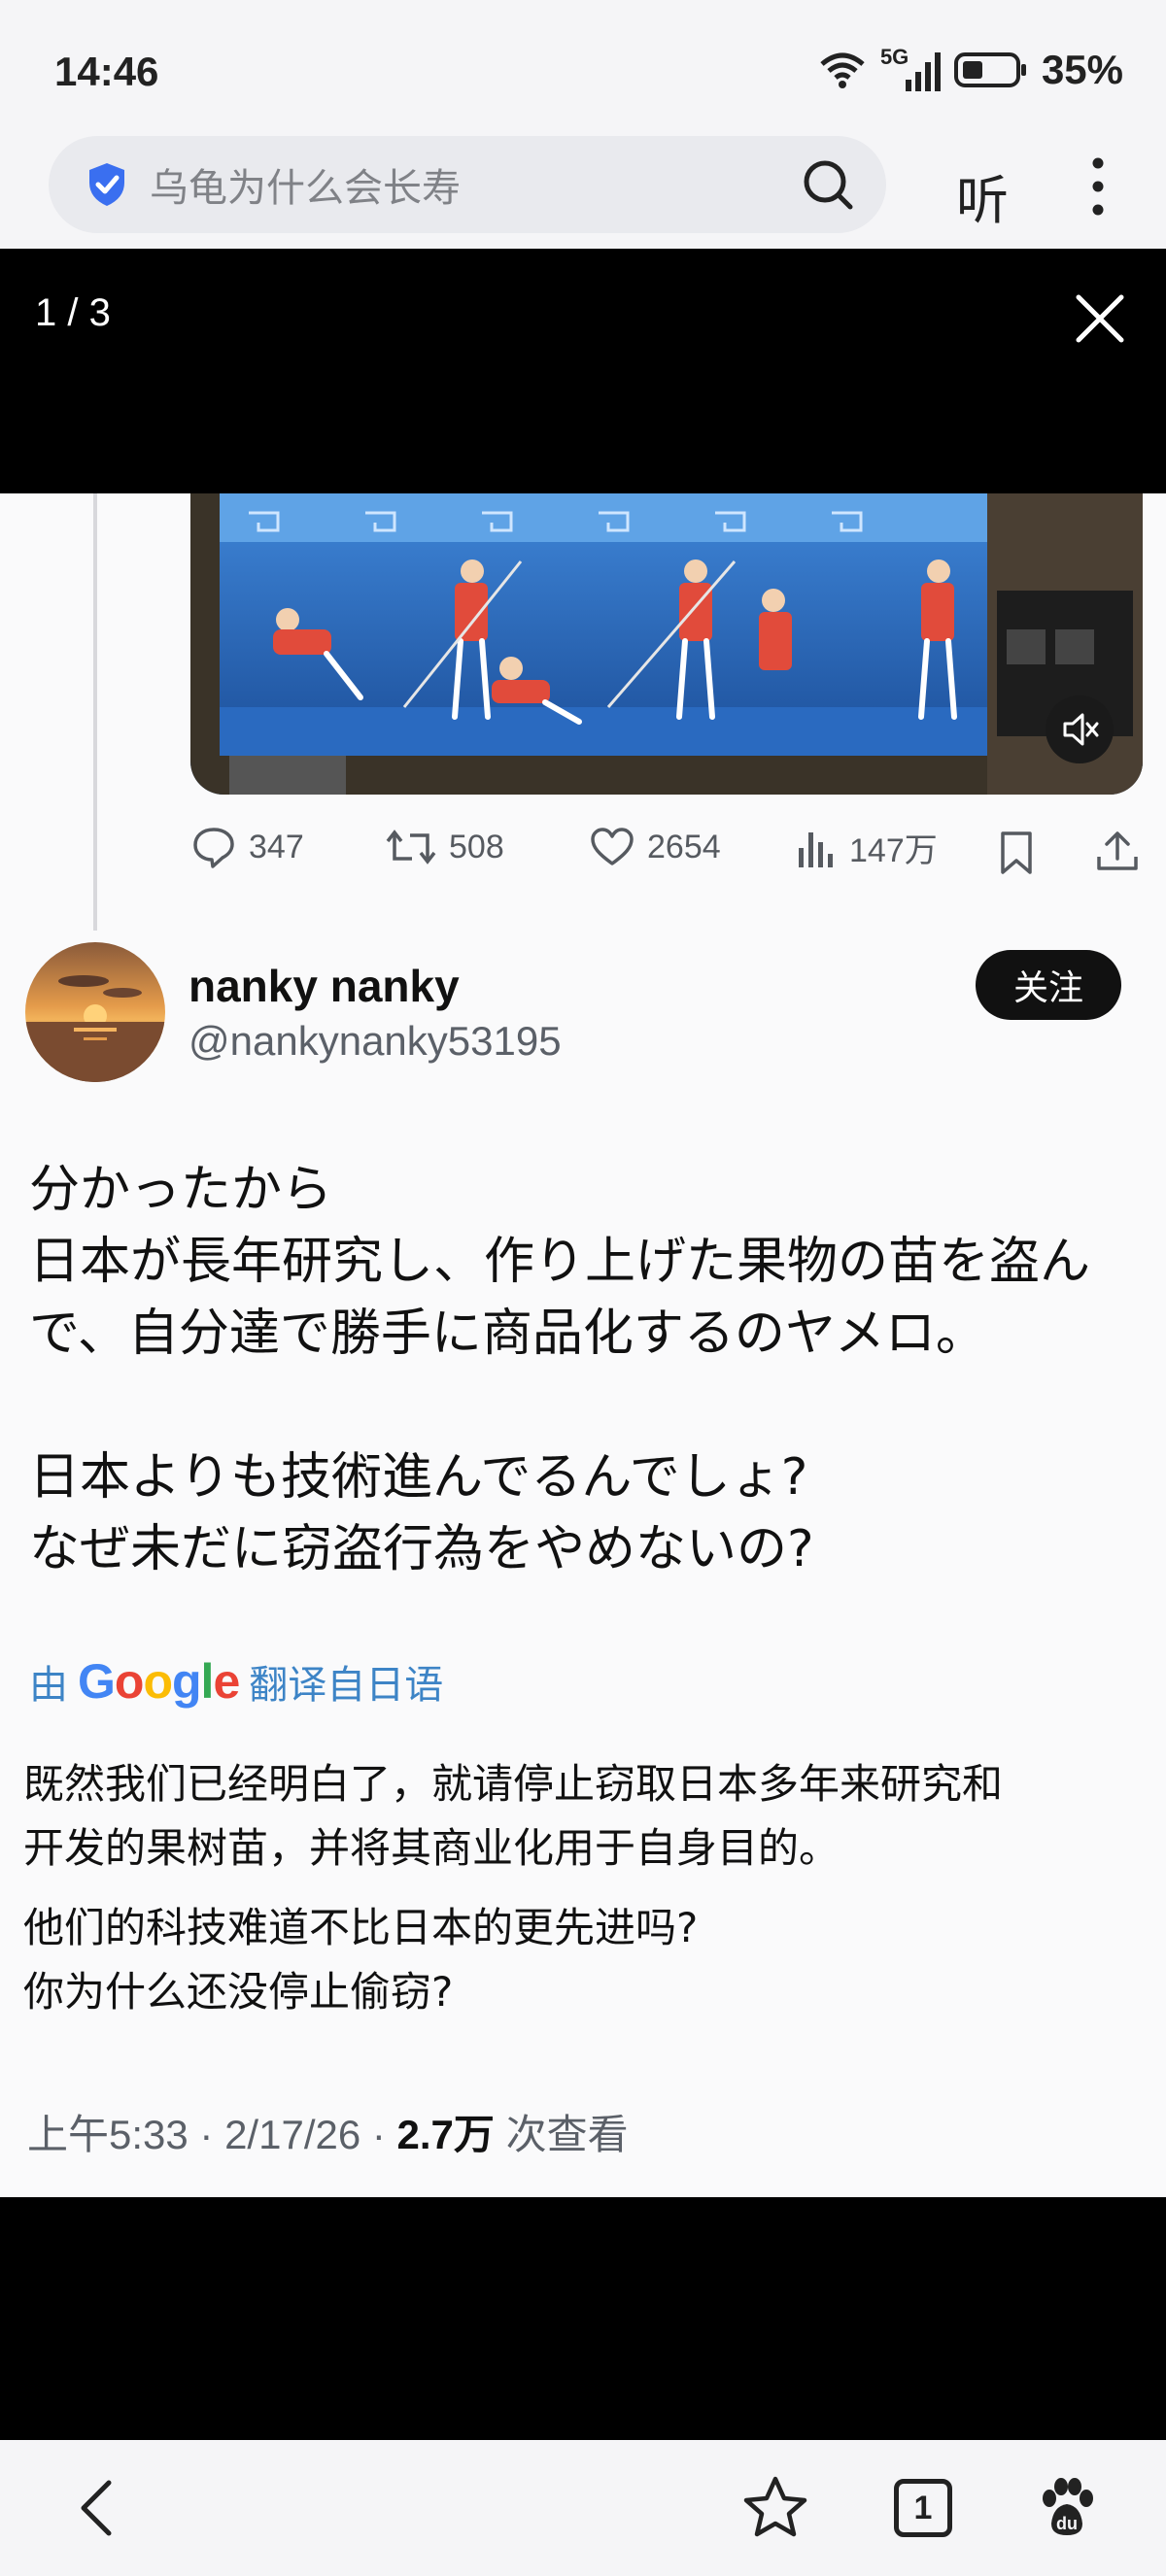  Describe the element at coordinates (561, 2134) in the screenshot. I see `post-view-suffix: 次查看` at that location.